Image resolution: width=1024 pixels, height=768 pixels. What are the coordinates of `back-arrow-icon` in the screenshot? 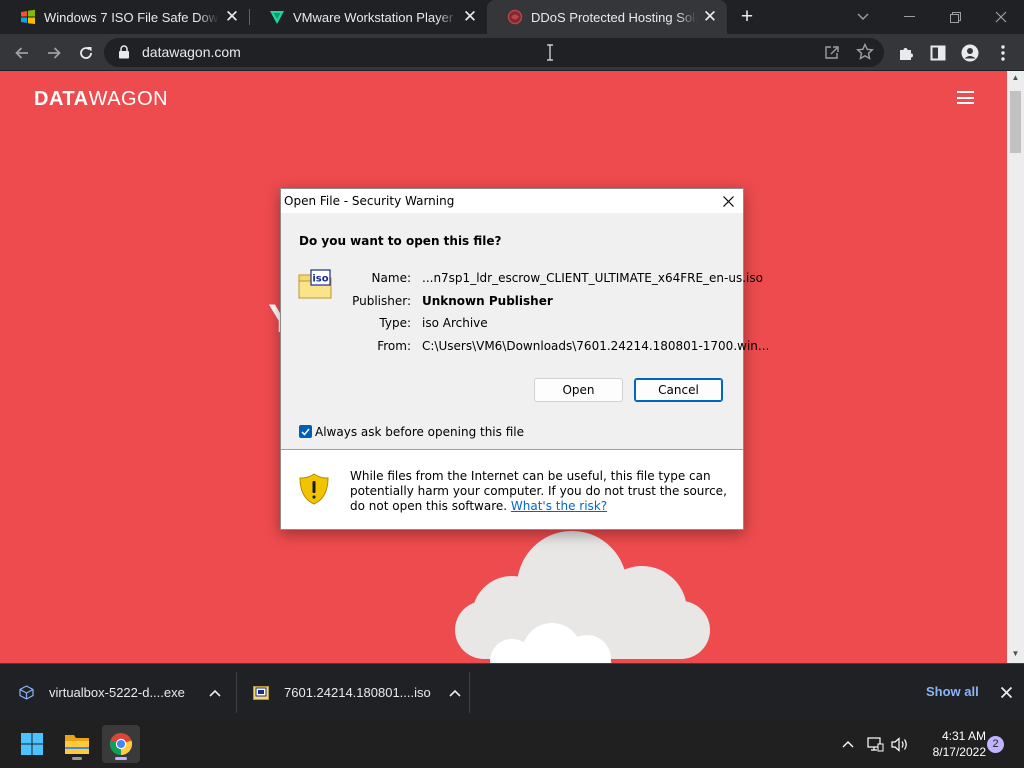 It's located at (22, 53).